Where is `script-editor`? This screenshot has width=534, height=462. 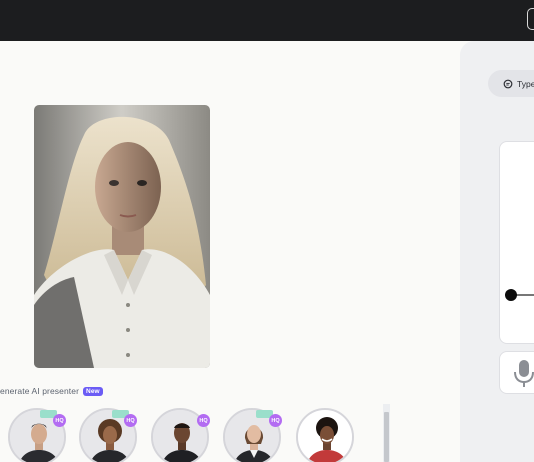
script-editor is located at coordinates (516, 242).